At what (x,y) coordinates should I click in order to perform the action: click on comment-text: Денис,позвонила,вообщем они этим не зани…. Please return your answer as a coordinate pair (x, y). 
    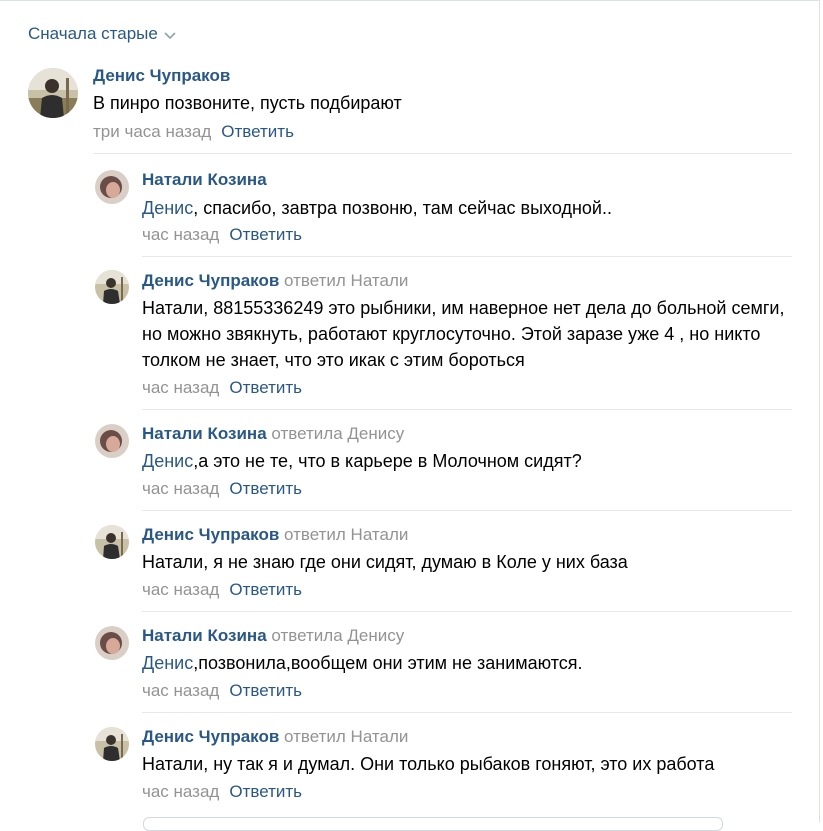
    Looking at the image, I should click on (362, 663).